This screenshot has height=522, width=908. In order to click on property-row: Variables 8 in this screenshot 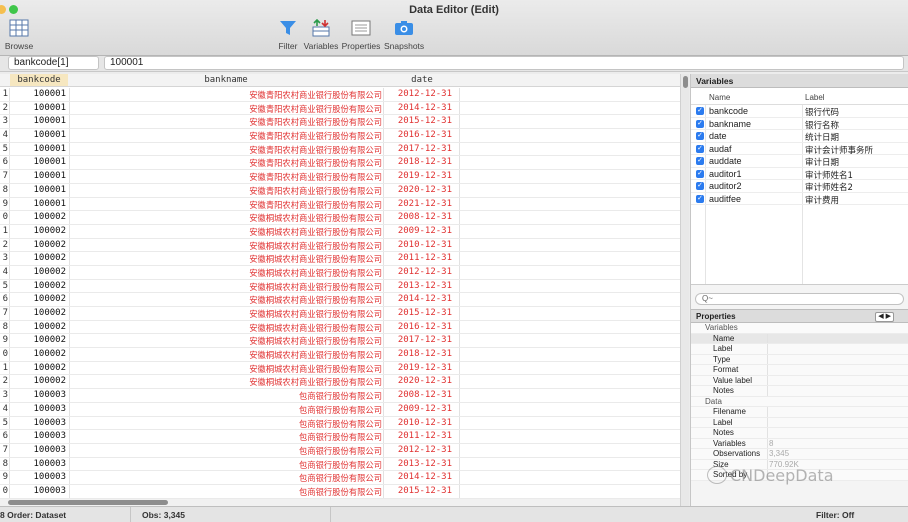, I will do `click(799, 443)`.